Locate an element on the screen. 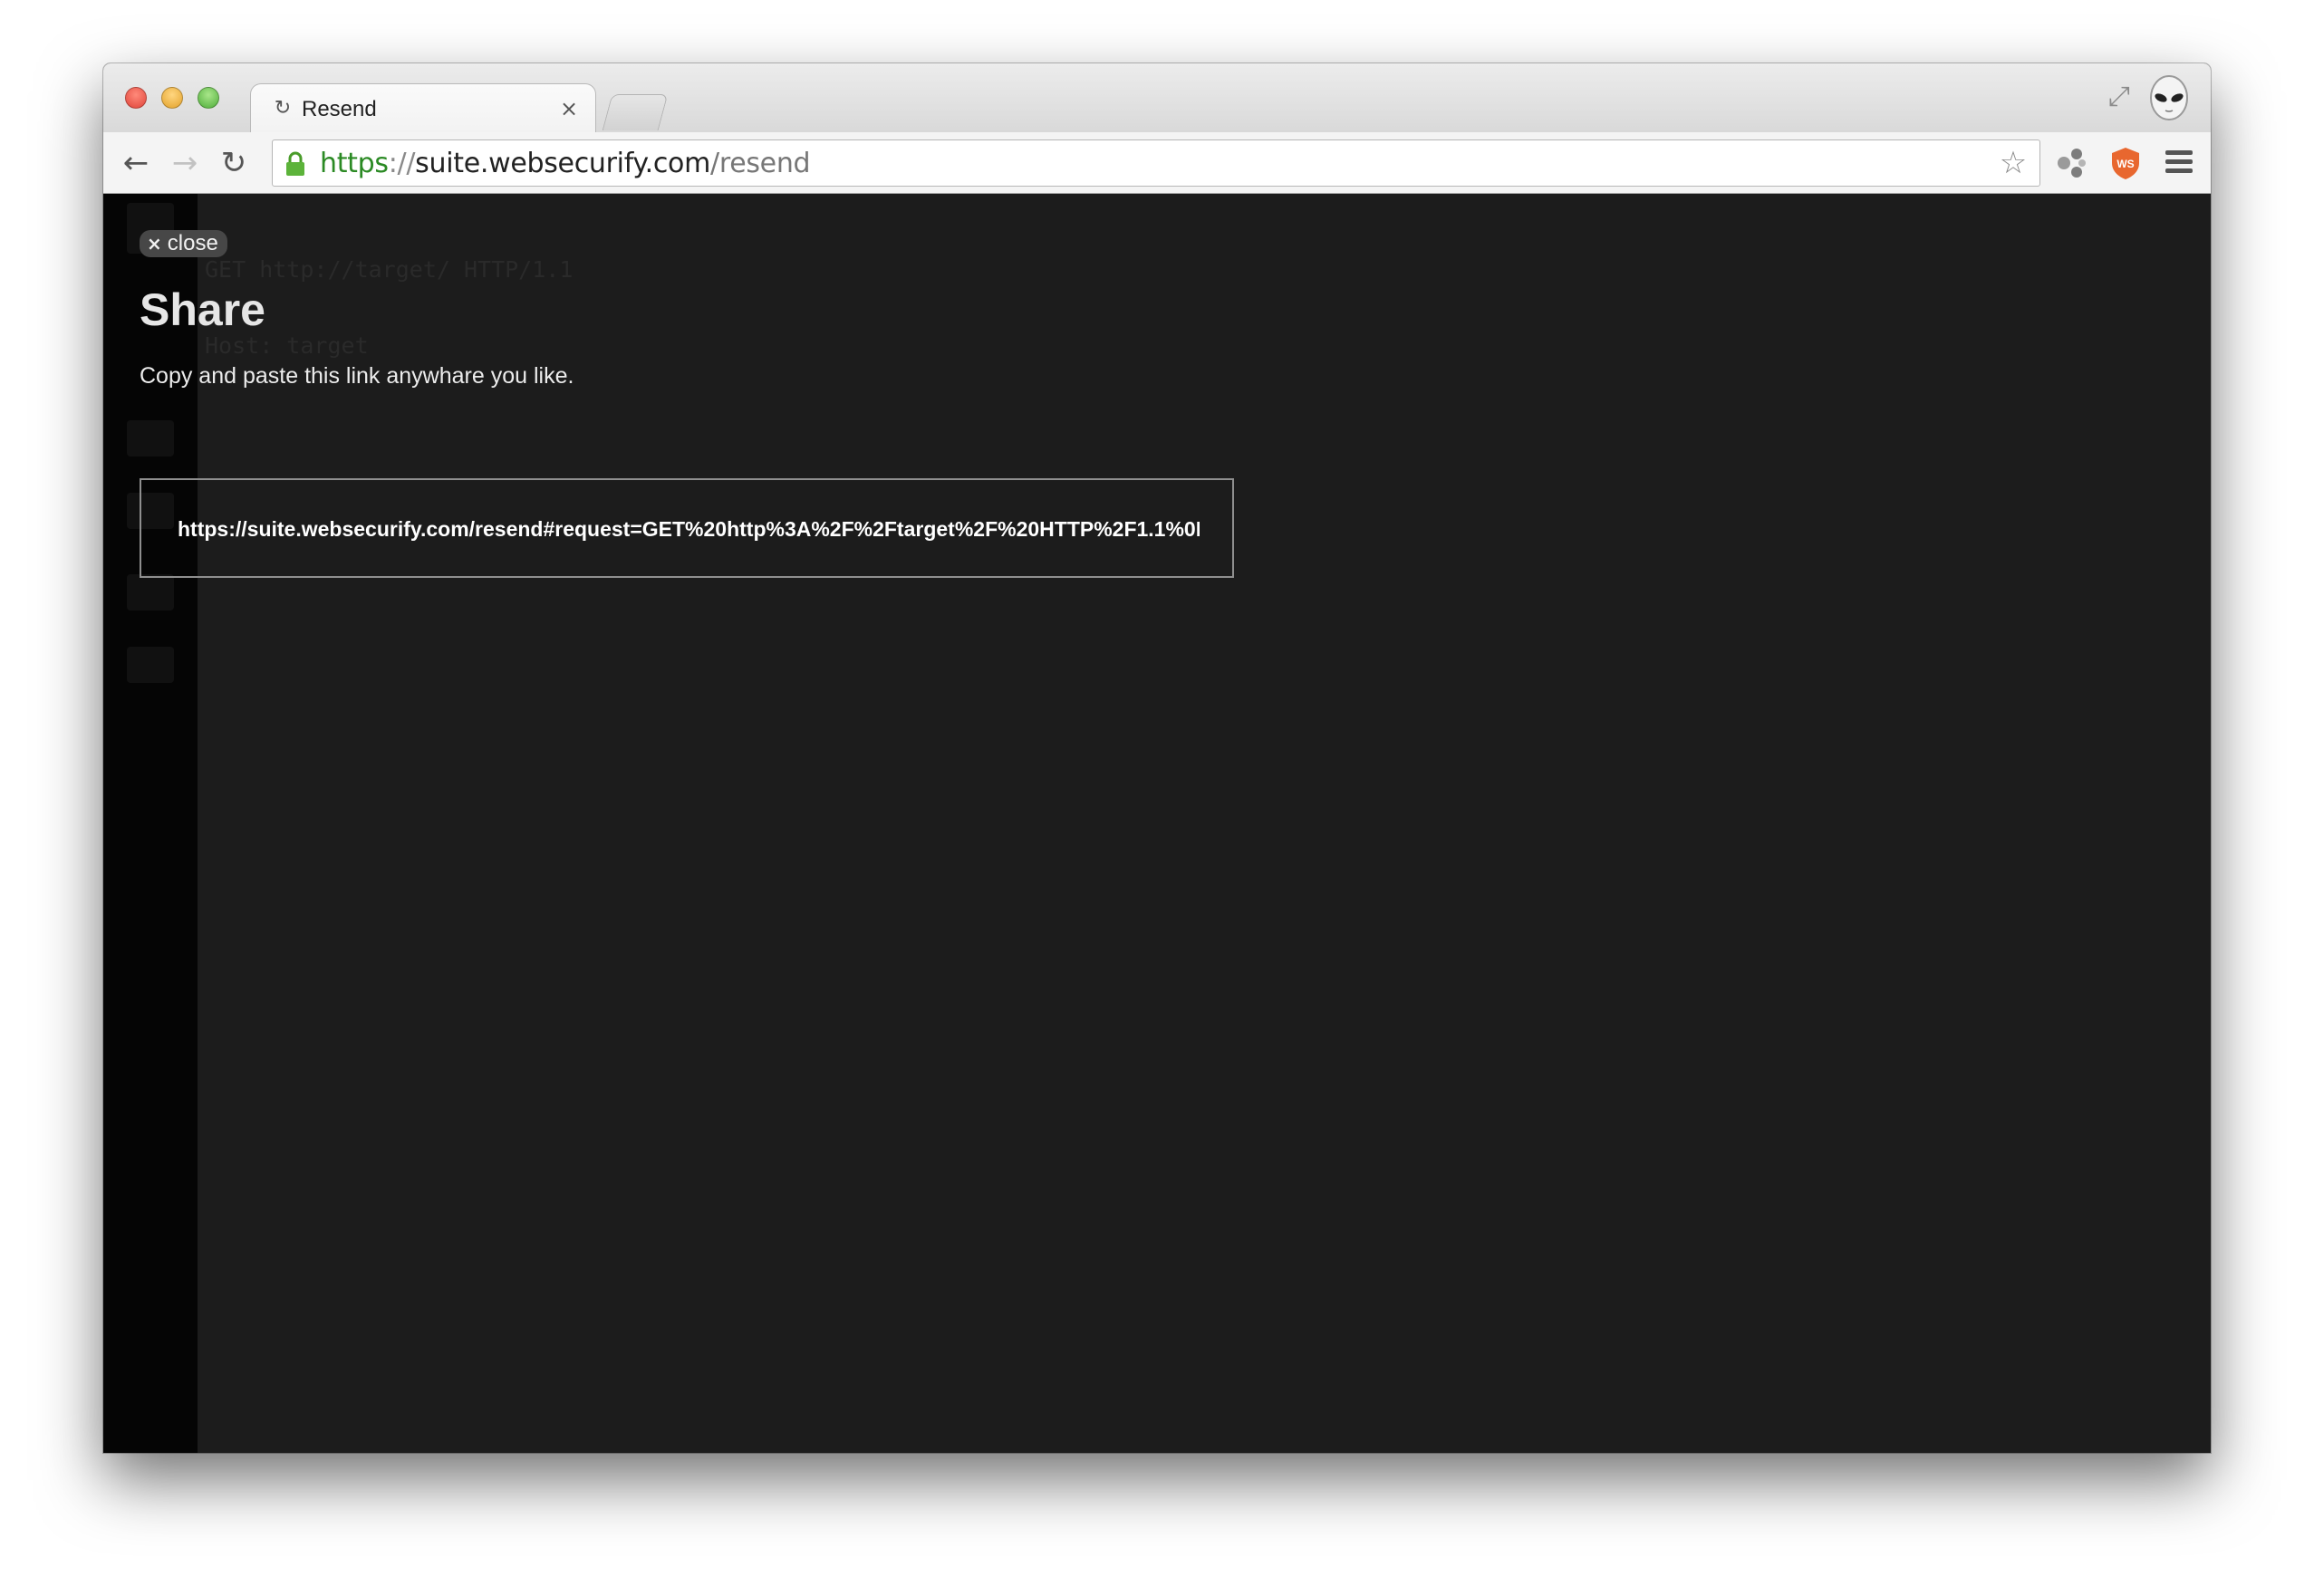 The height and width of the screenshot is (1596, 2314). url-host: suite.websecurify.com is located at coordinates (563, 163).